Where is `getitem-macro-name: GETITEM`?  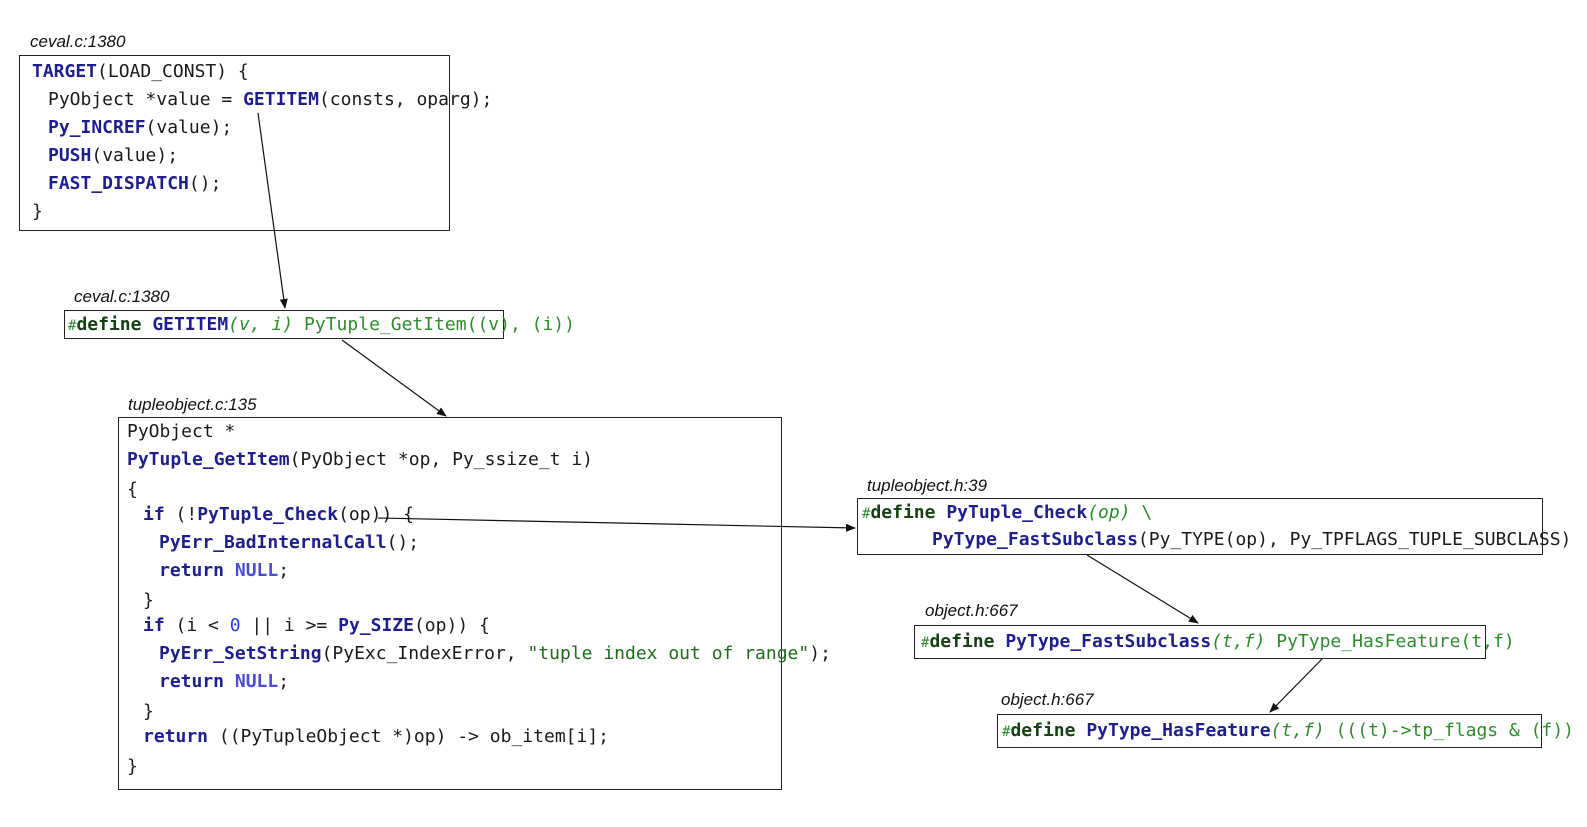 getitem-macro-name: GETITEM is located at coordinates (190, 324).